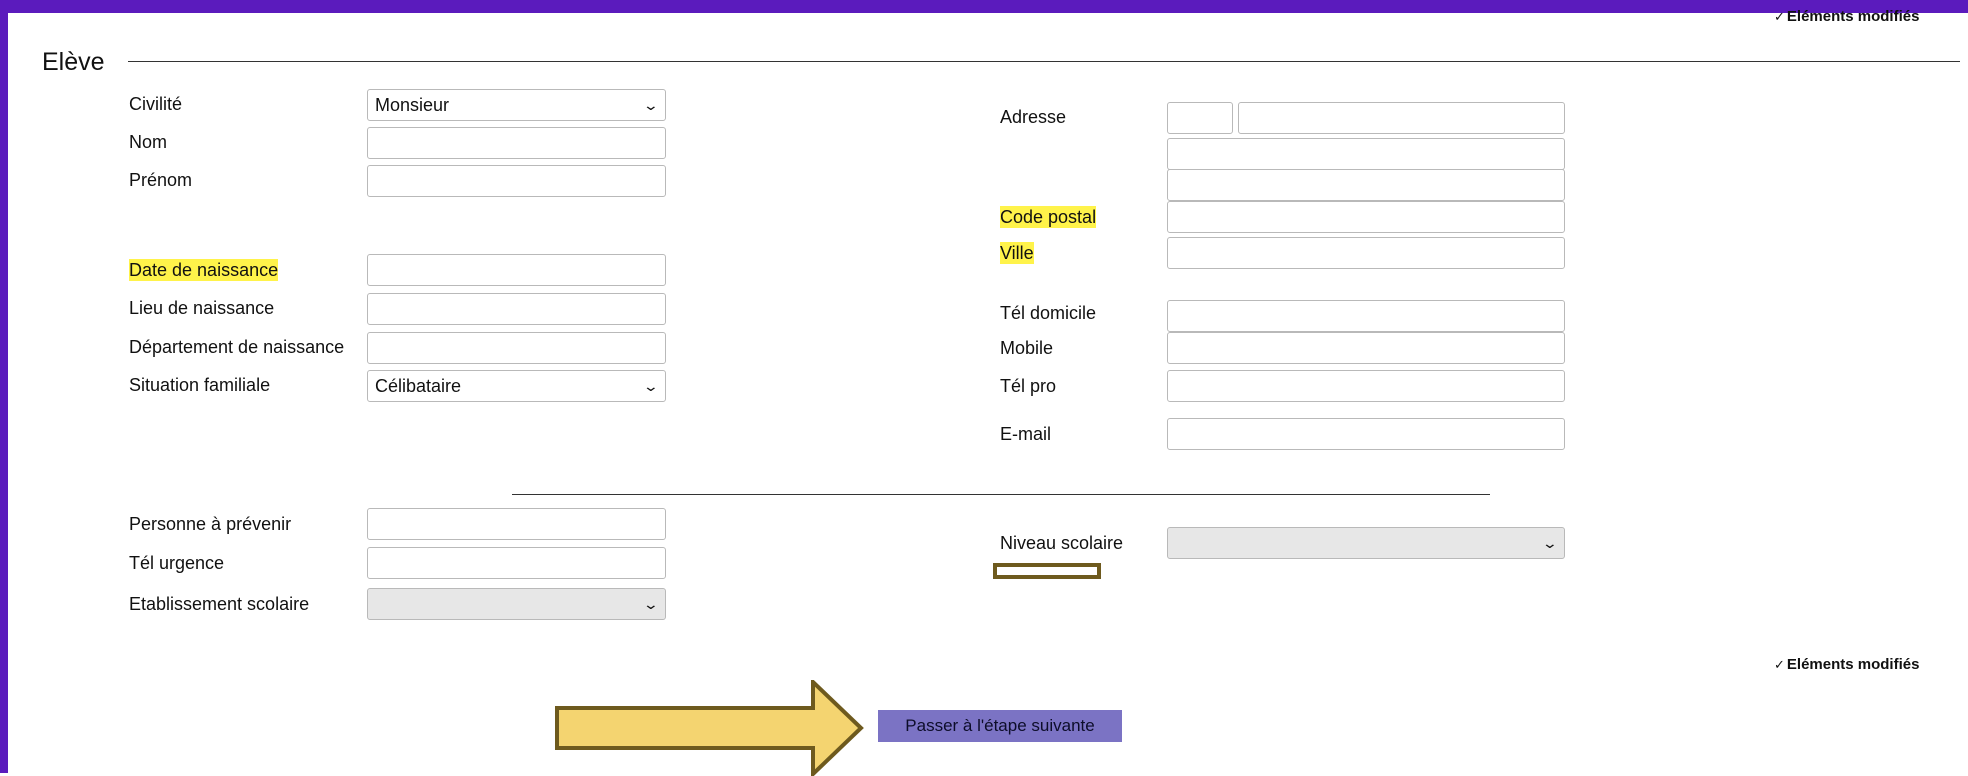 This screenshot has height=776, width=1968. I want to click on personne-prevenir-label: Personne à prévenir, so click(210, 524).